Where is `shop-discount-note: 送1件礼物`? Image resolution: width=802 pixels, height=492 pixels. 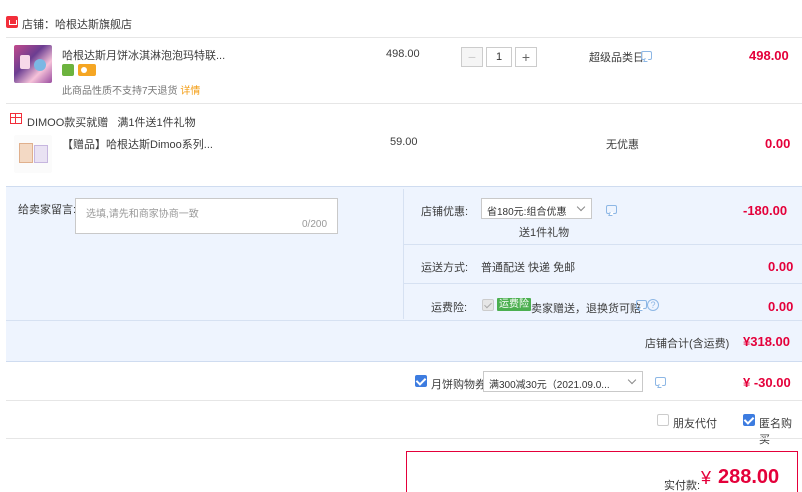 shop-discount-note: 送1件礼物 is located at coordinates (544, 233).